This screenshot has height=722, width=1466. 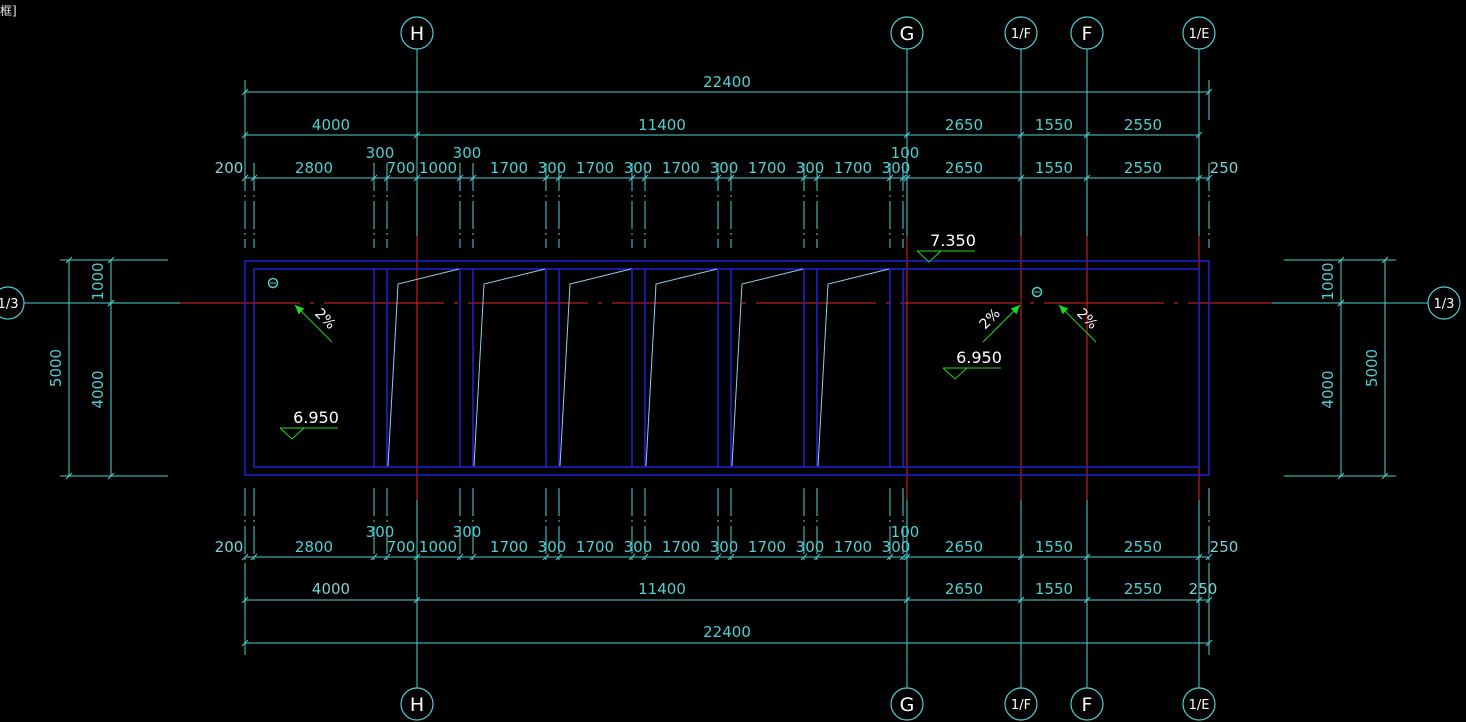 What do you see at coordinates (1087, 34) in the screenshot?
I see `axis-bubble-top-label: F` at bounding box center [1087, 34].